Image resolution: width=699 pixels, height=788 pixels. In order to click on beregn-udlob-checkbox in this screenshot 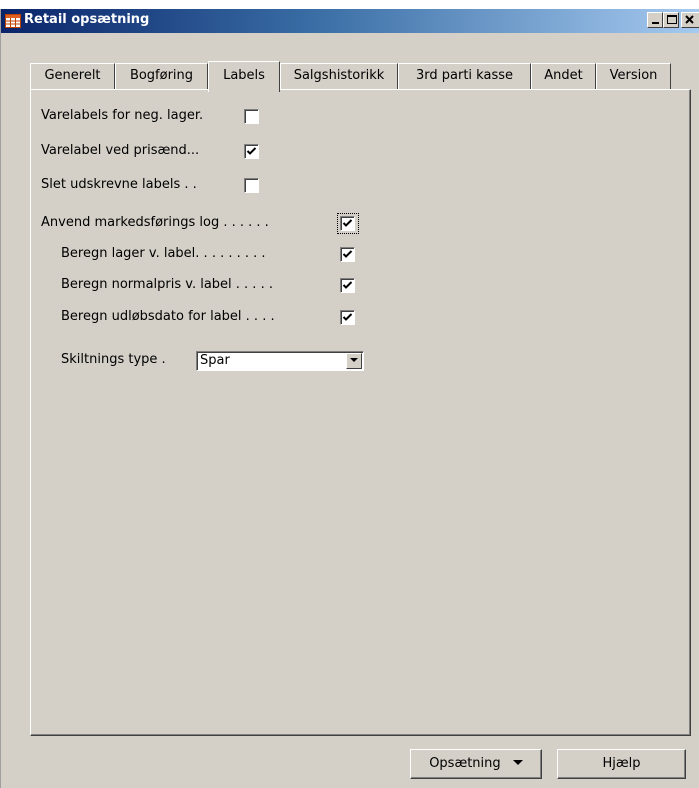, I will do `click(347, 317)`.